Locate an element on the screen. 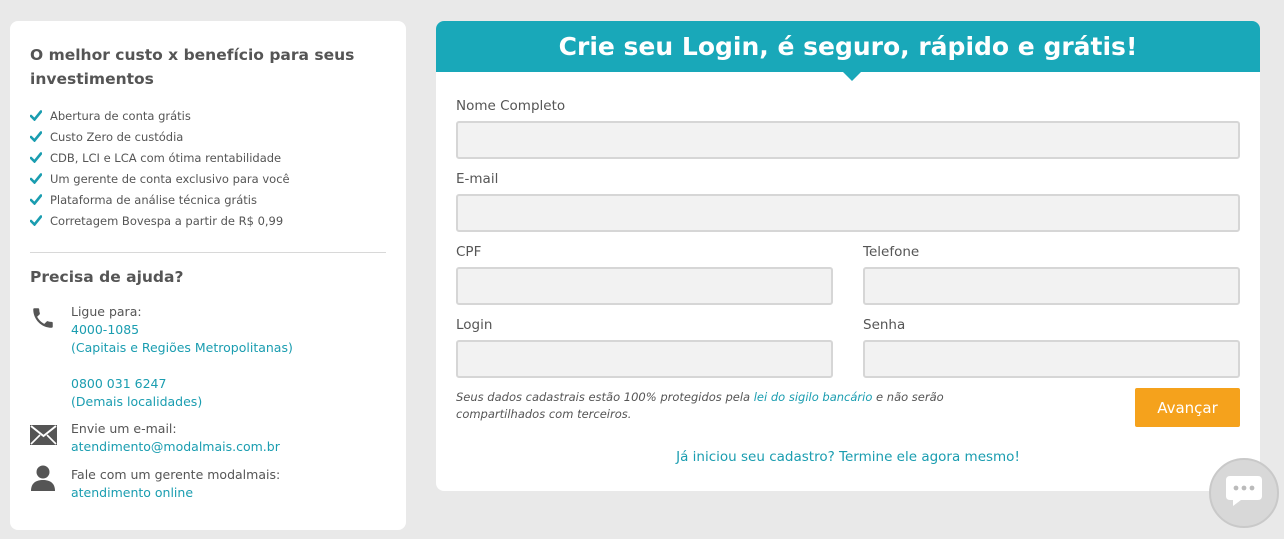 This screenshot has height=539, width=1284. phone-label: Ligue para: is located at coordinates (106, 311).